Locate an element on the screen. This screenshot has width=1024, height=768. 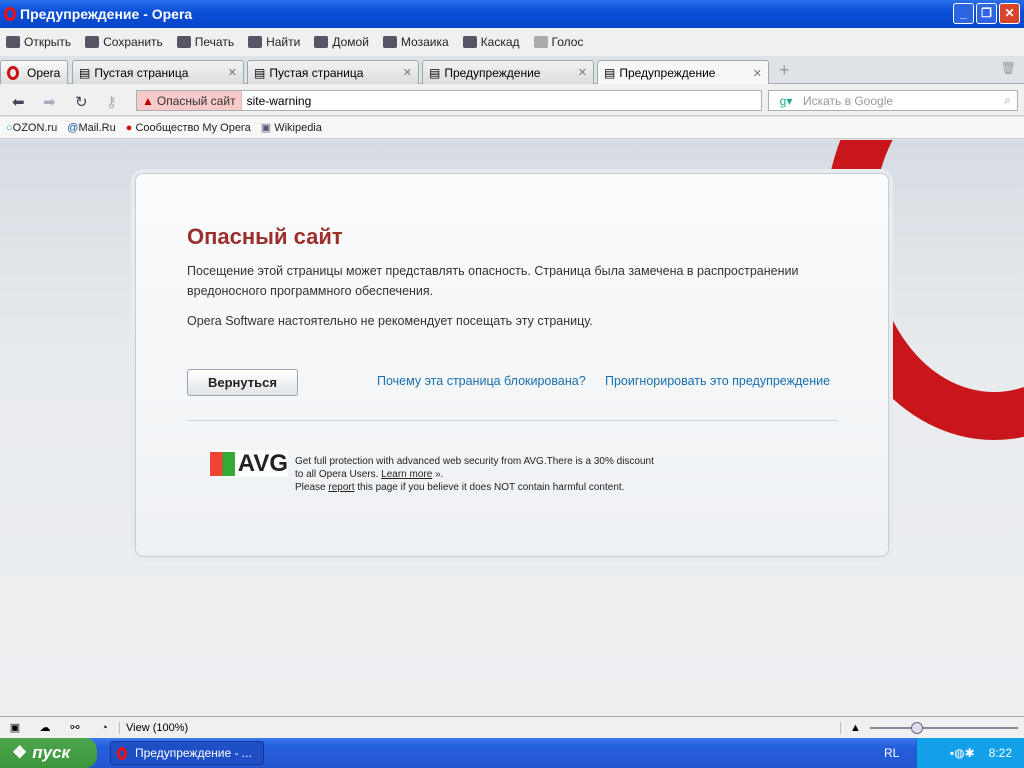
bookmark-ozon: ○OZON.ru is located at coordinates (31, 128).